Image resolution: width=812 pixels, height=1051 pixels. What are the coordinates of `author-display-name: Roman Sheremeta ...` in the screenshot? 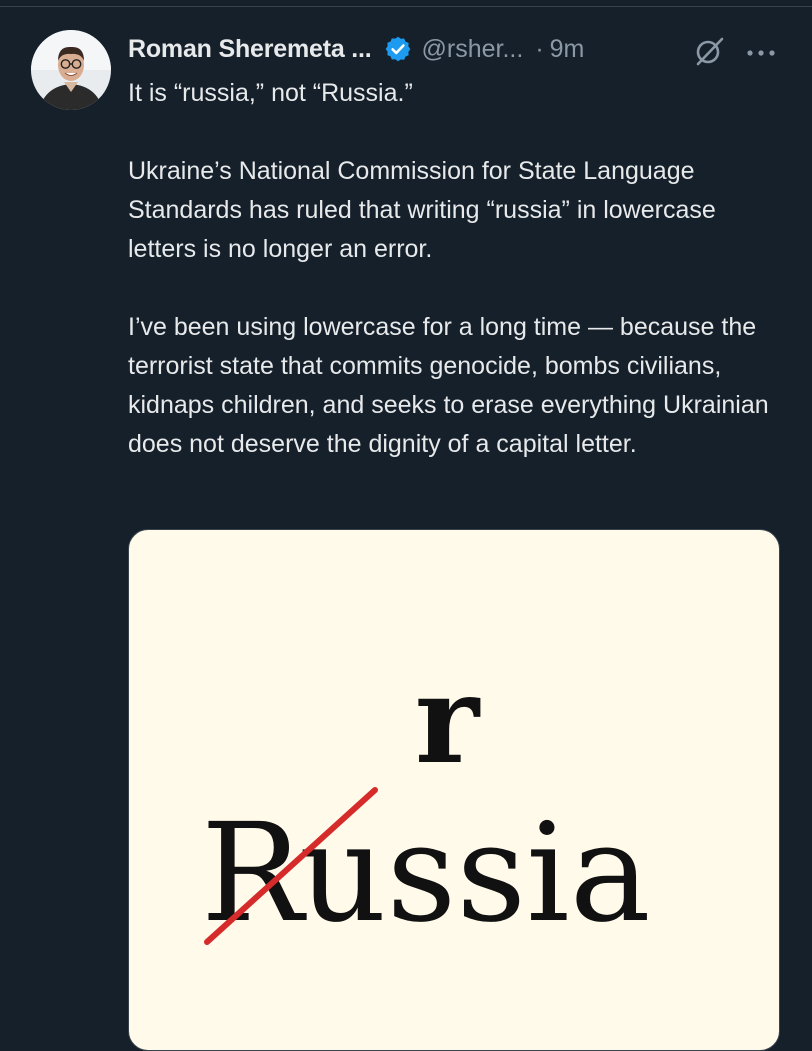 It's located at (250, 49).